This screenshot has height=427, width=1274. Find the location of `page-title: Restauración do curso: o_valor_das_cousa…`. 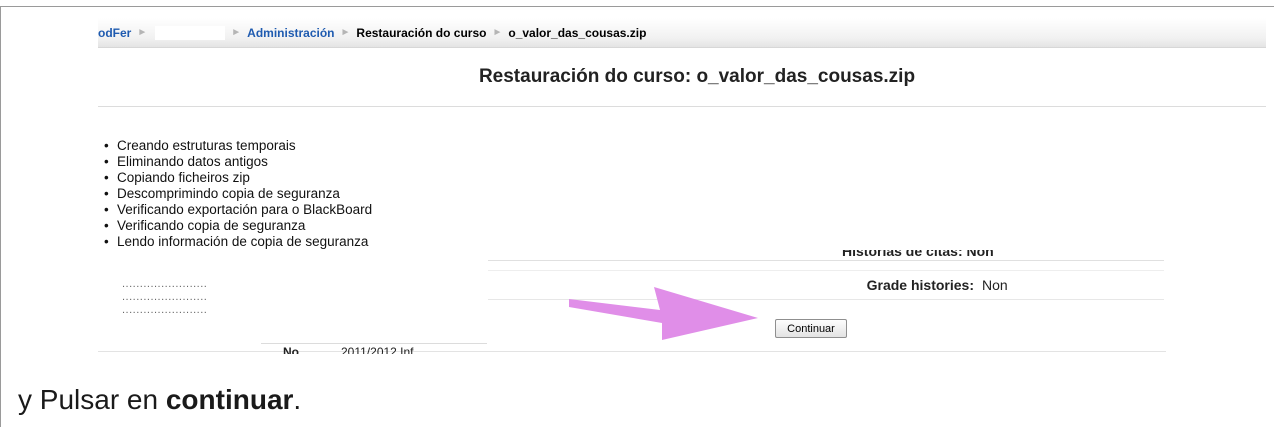

page-title: Restauración do curso: o_valor_das_cousa… is located at coordinates (697, 76).